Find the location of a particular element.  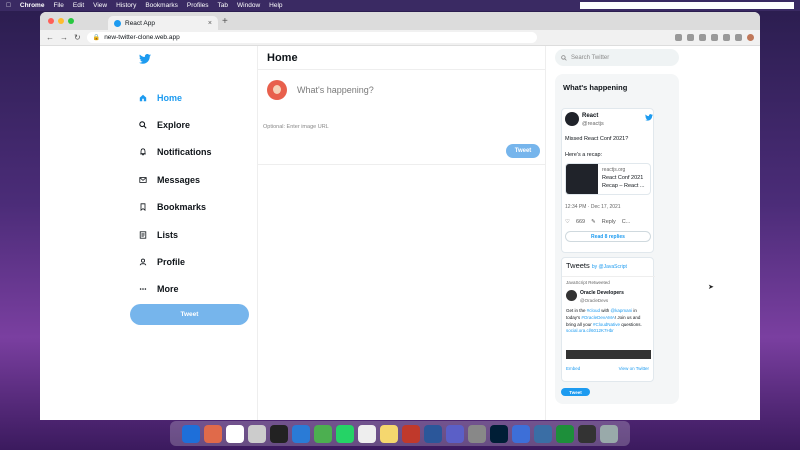

menu-bookmarks: Bookmarks is located at coordinates (161, 5).